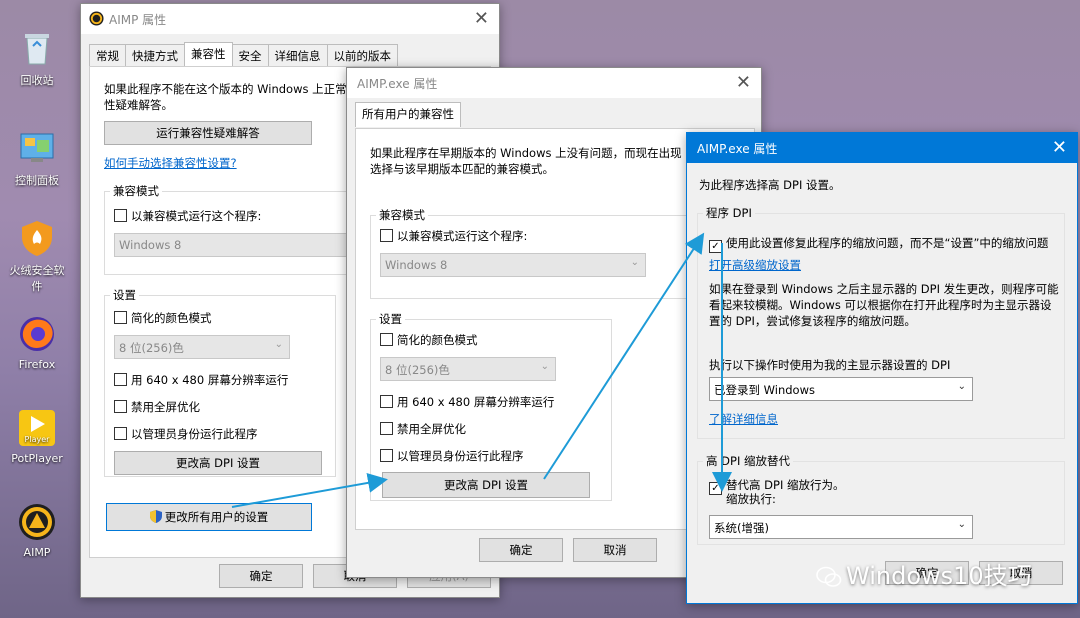 The height and width of the screenshot is (618, 1080). I want to click on desktop-icon-aimp: AIMP, so click(37, 530).